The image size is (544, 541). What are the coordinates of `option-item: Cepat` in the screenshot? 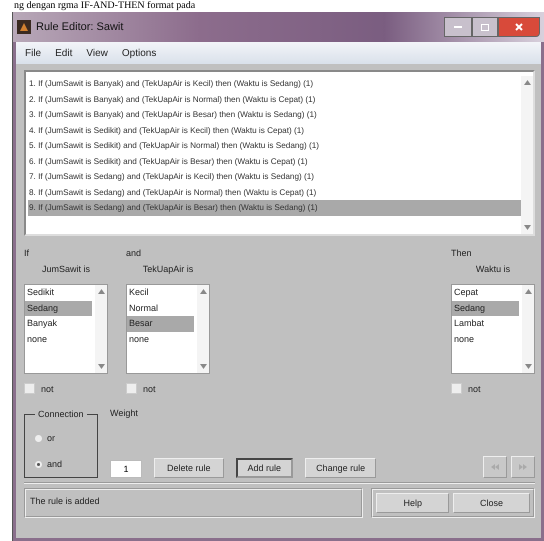 It's located at (485, 292).